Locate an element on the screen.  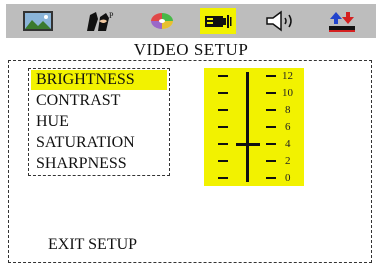
tab-characters: P is located at coordinates (100, 21).